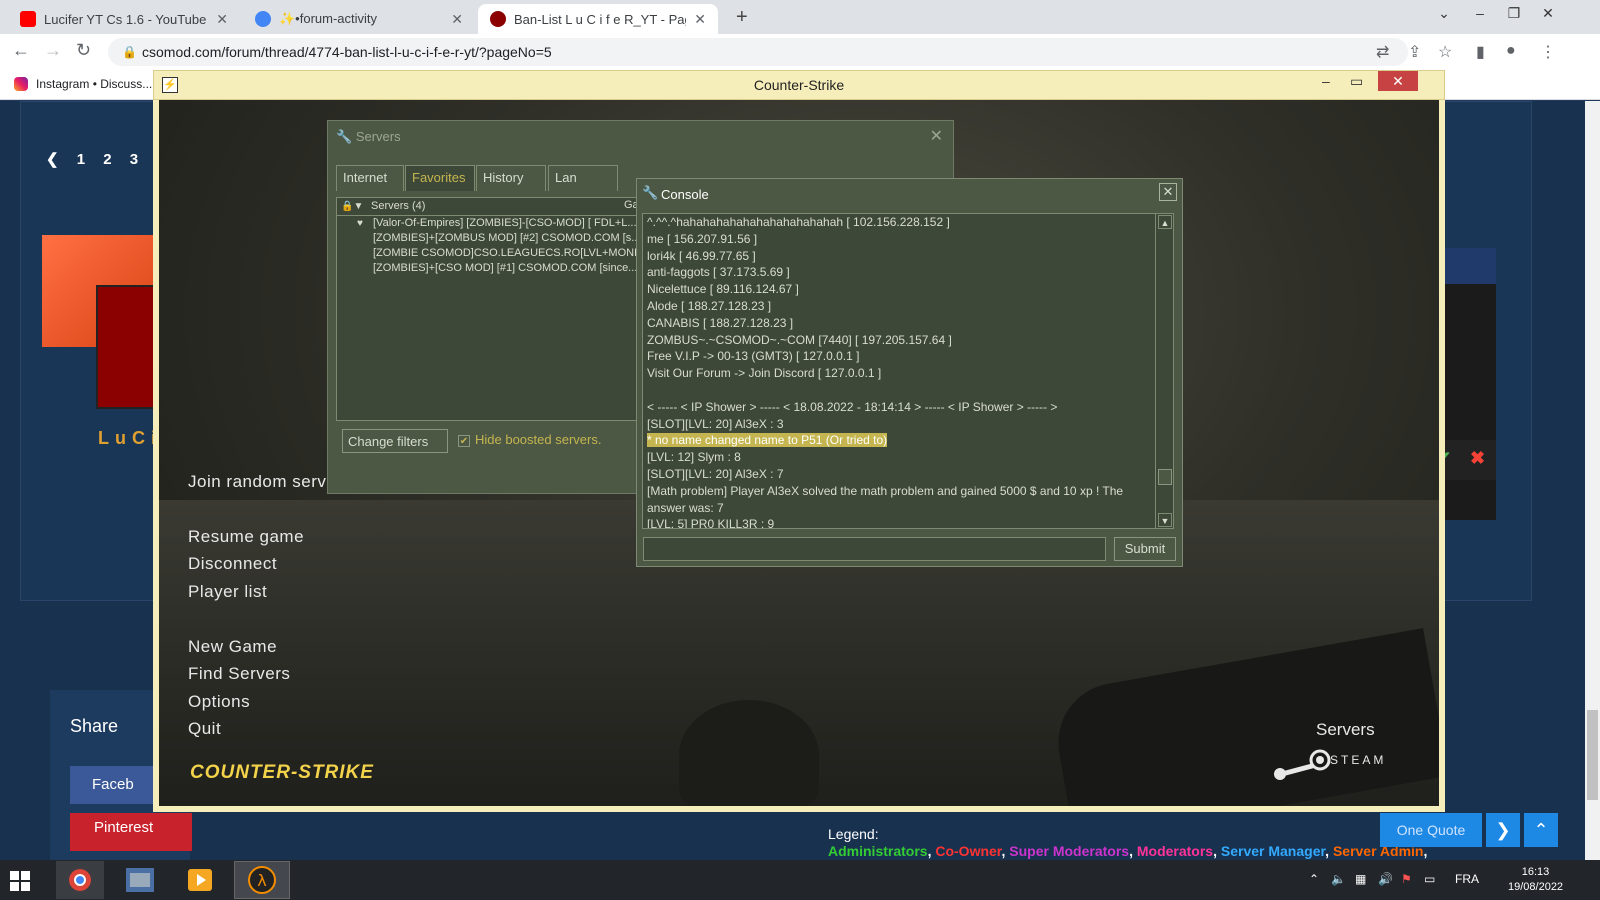 The width and height of the screenshot is (1600, 900). I want to click on console-line-text: CANABIS [ 188.27.128.23 ], so click(720, 322).